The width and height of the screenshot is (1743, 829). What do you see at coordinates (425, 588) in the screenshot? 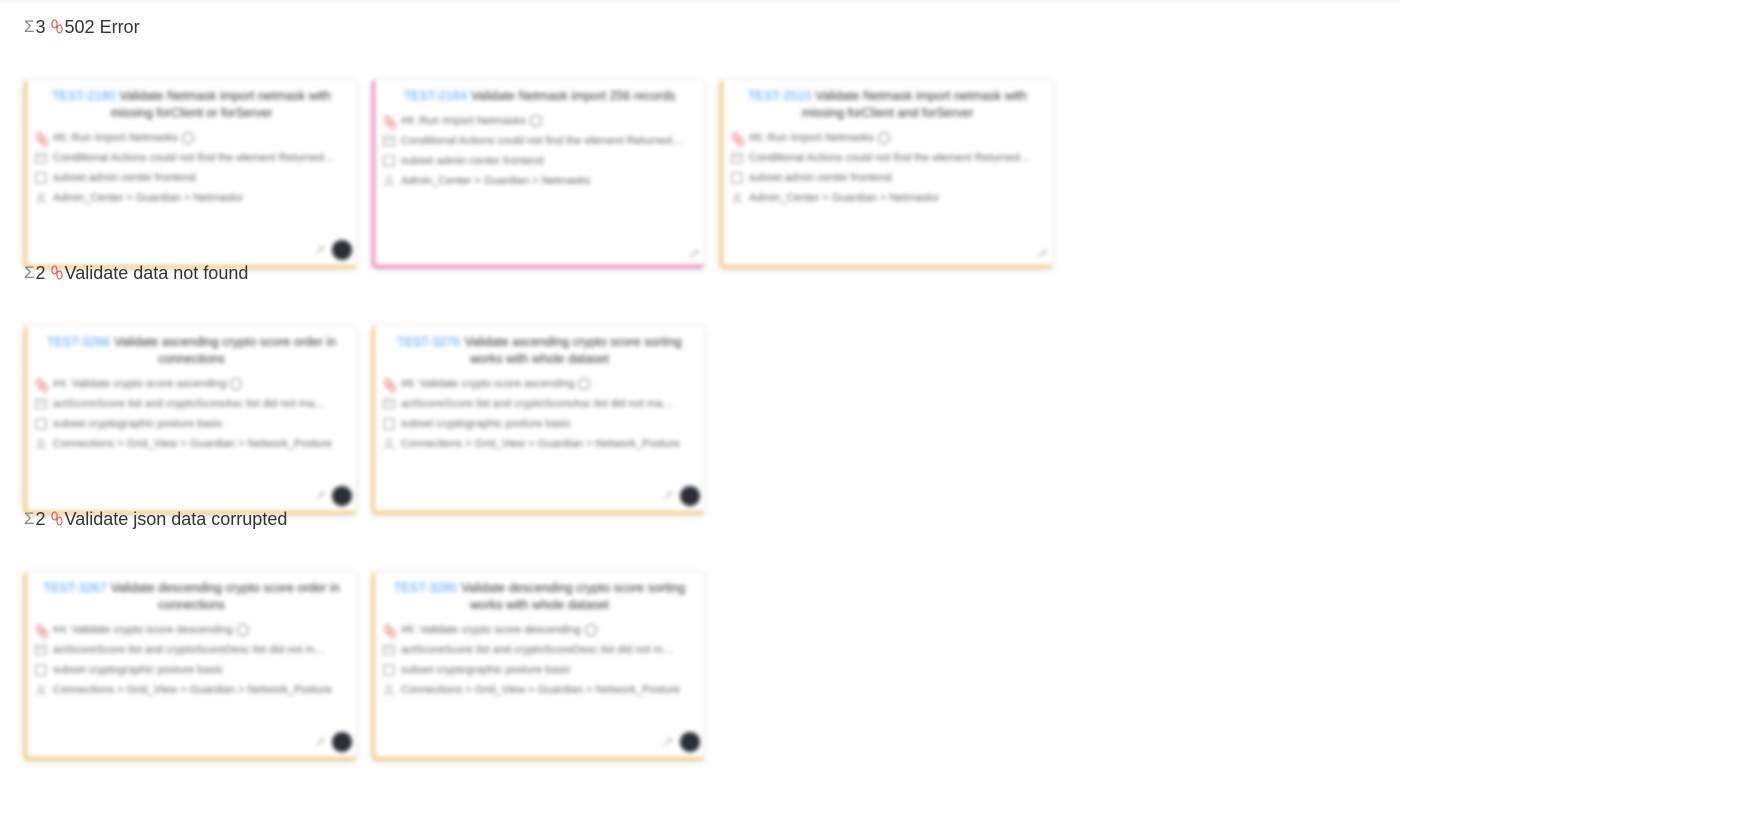
I see `test-id-link: TEST-3280` at bounding box center [425, 588].